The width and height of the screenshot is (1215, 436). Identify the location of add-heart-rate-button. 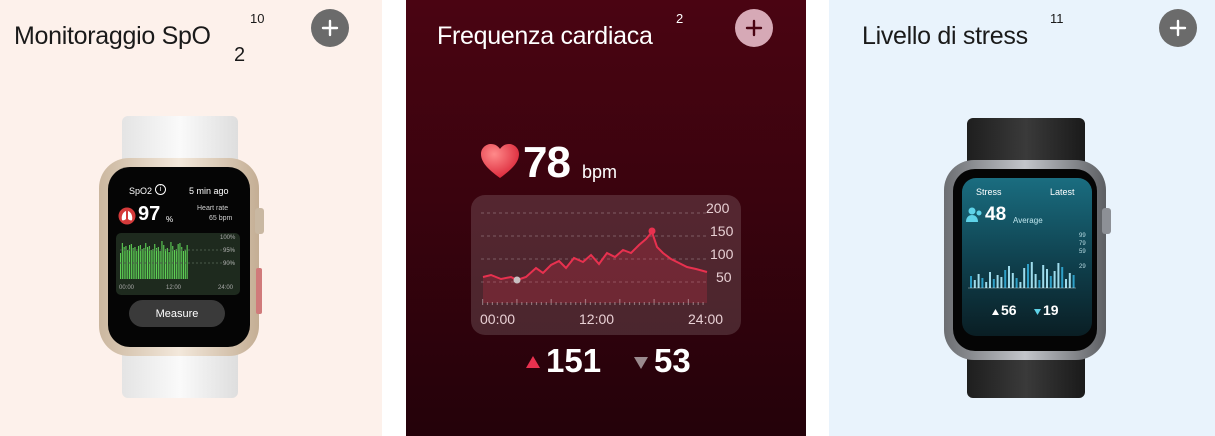
(754, 28).